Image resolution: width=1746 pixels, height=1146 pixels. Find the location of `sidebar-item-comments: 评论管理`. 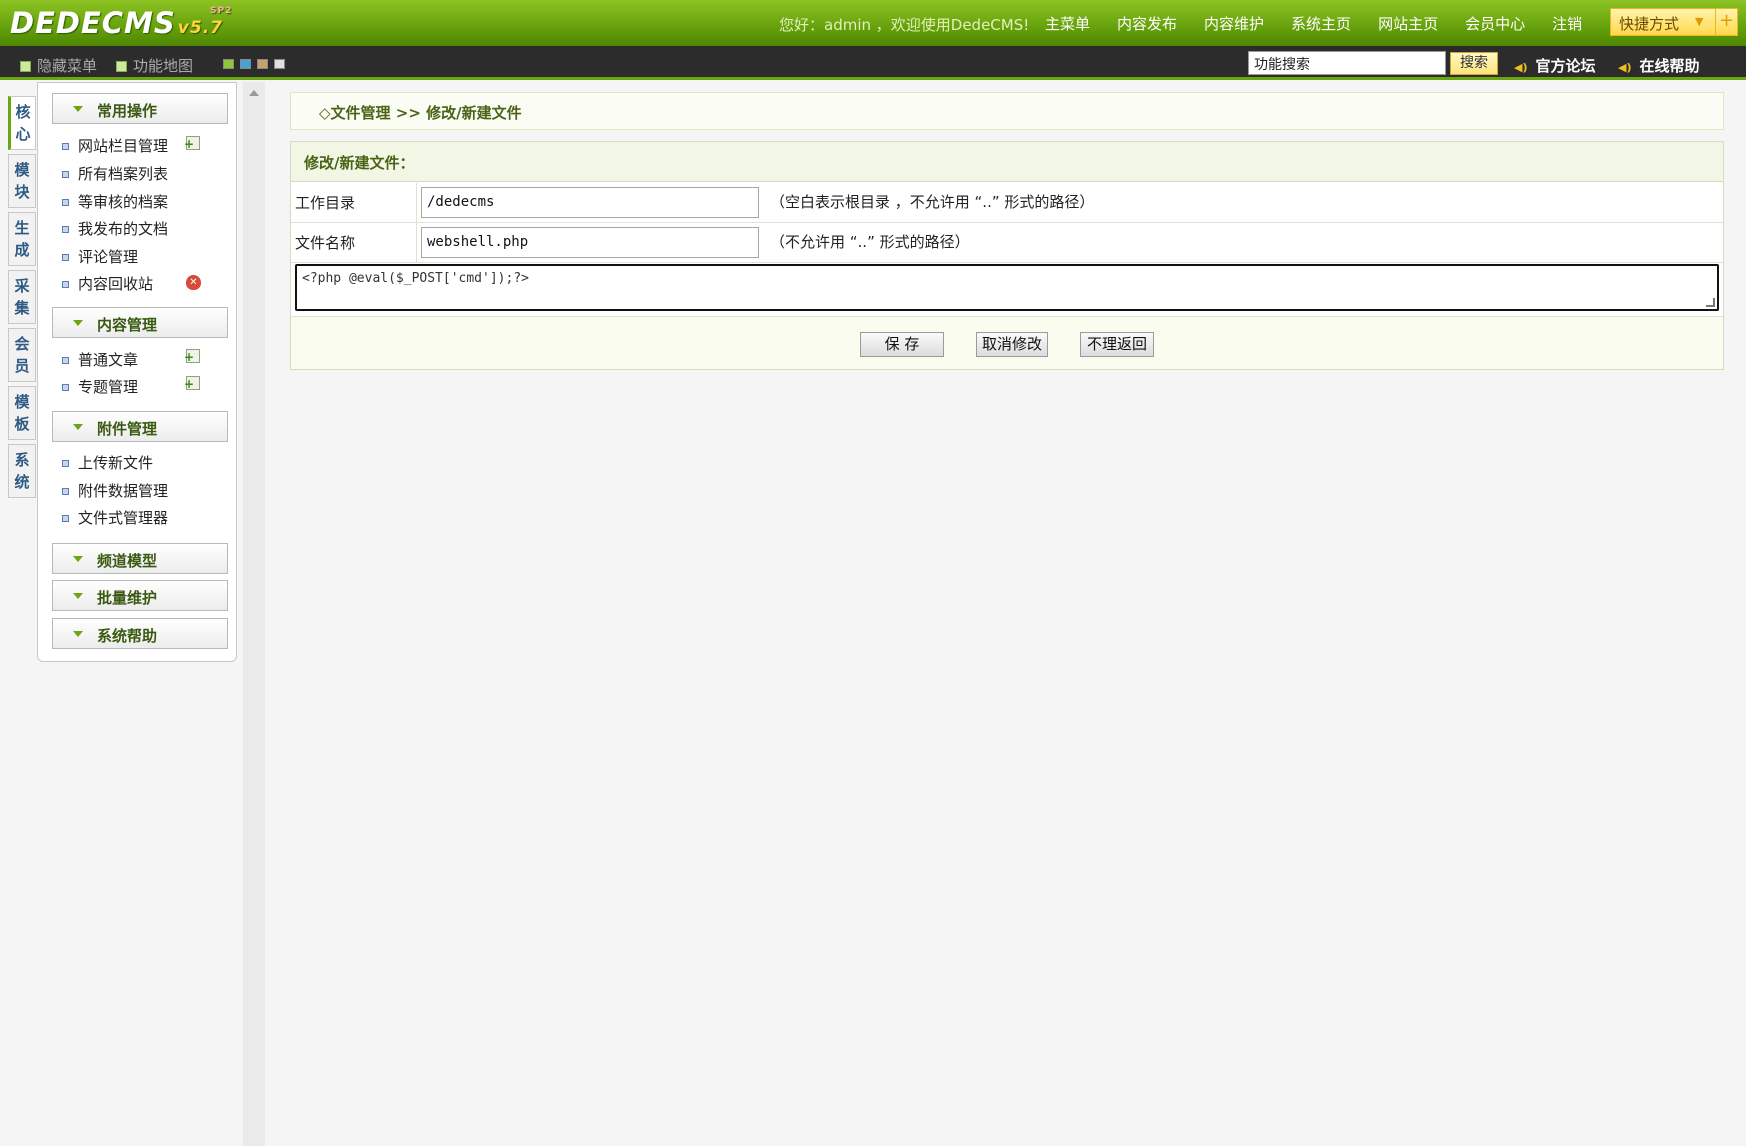

sidebar-item-comments: 评论管理 is located at coordinates (100, 256).